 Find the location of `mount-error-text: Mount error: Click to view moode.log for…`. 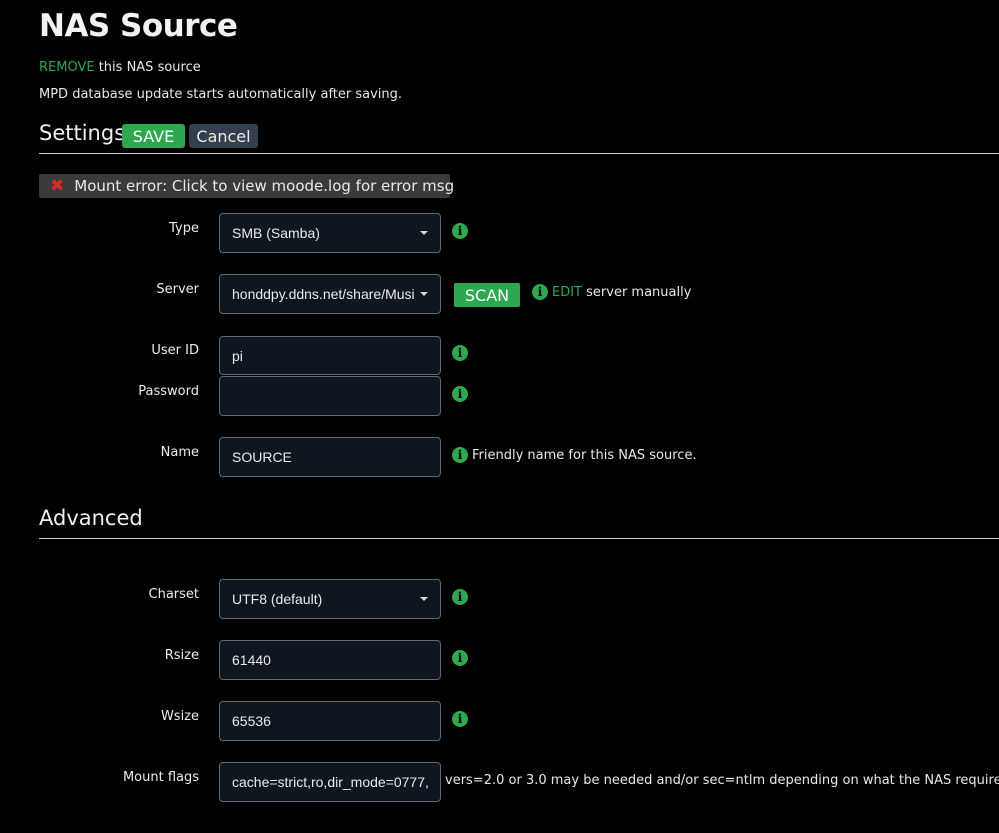

mount-error-text: Mount error: Click to view moode.log for… is located at coordinates (264, 186).